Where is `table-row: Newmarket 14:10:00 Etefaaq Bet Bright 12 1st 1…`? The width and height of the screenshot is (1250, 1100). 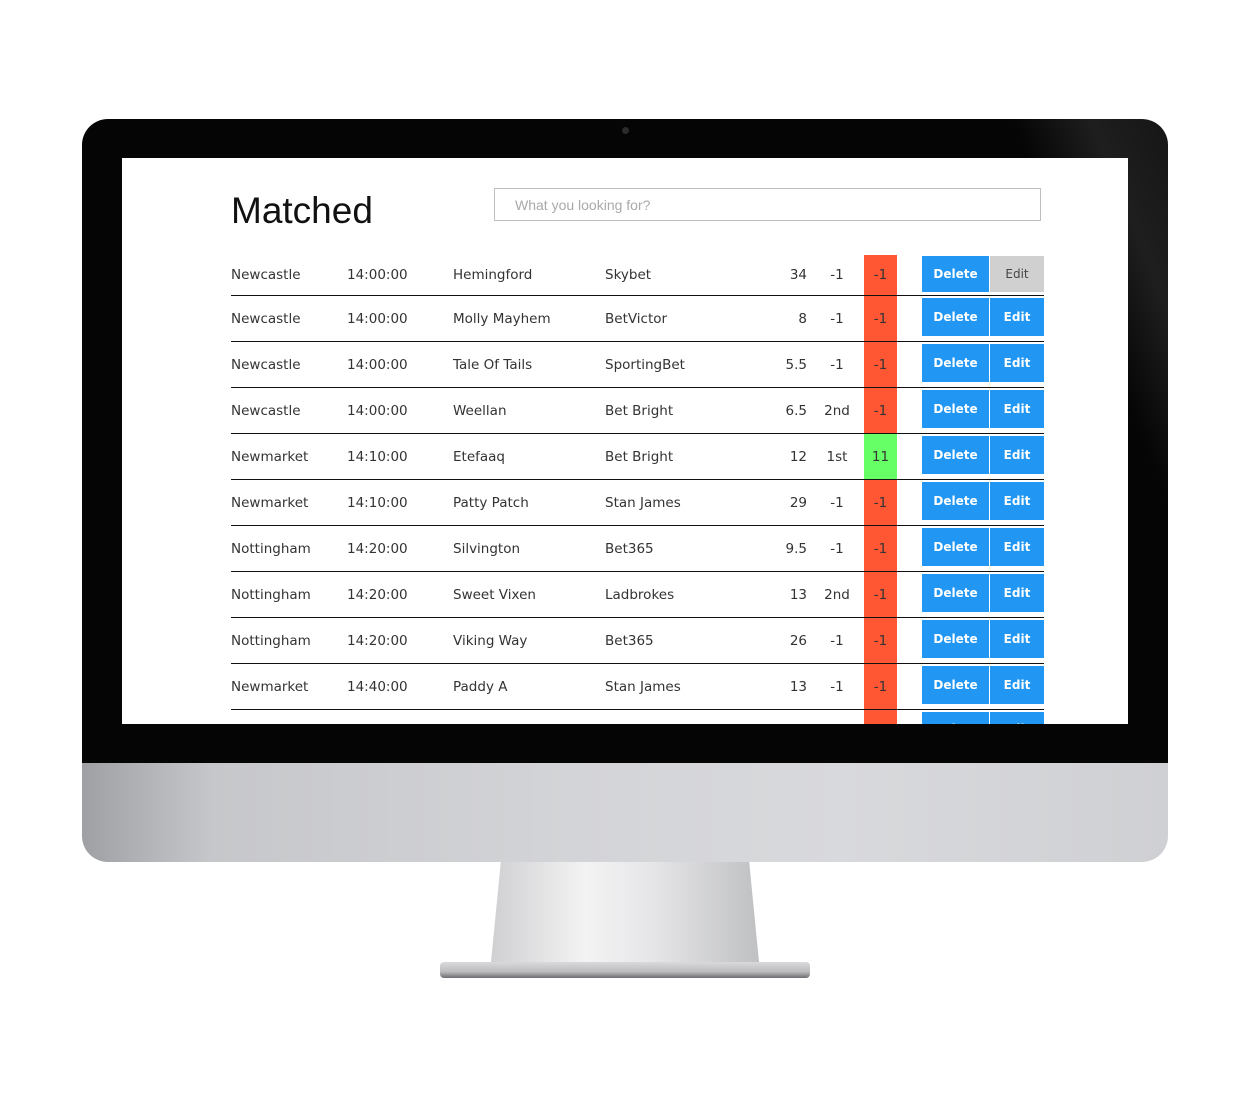
table-row: Newmarket 14:10:00 Etefaaq Bet Bright 12 1st 1… is located at coordinates (637, 457).